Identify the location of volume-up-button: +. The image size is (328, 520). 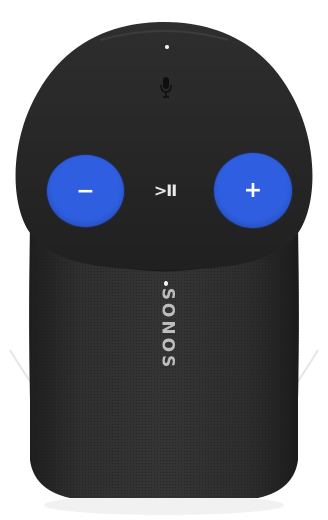
(253, 190).